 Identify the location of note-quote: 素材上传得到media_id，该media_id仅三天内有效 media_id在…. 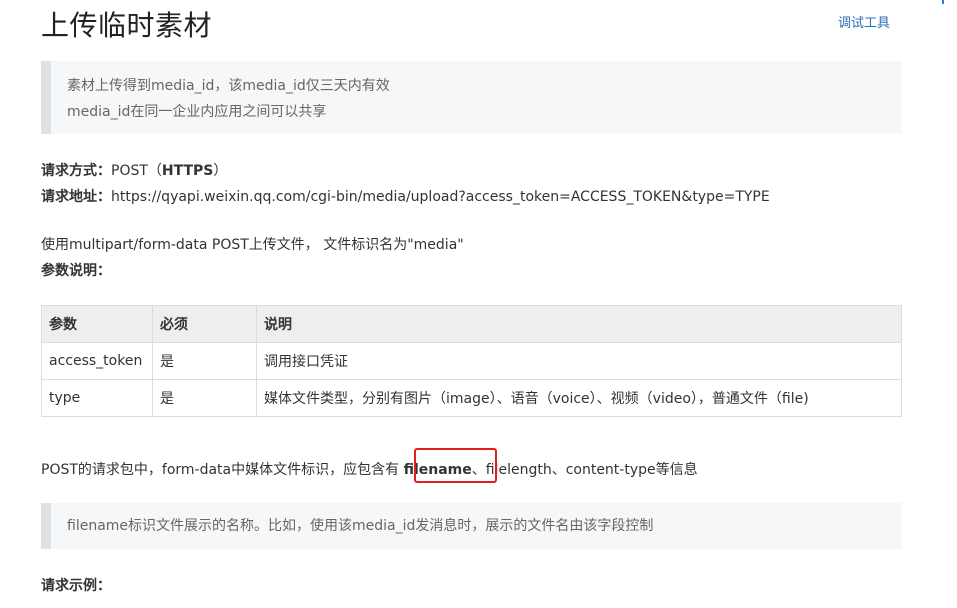
(471, 97).